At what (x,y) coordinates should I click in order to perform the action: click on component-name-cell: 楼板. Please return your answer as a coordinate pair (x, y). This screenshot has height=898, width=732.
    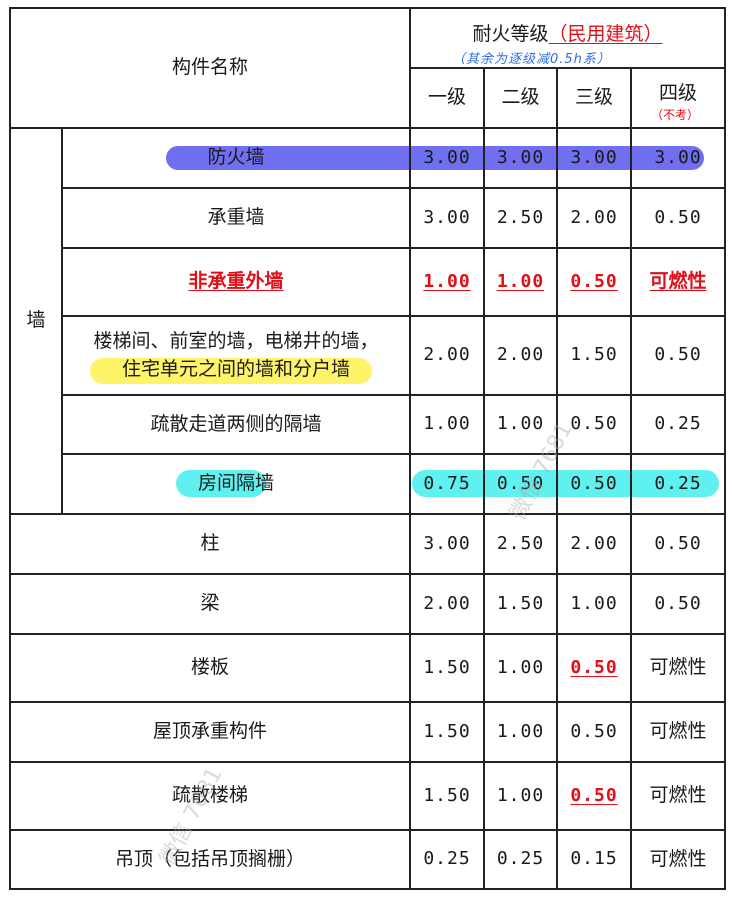
    Looking at the image, I should click on (210, 668).